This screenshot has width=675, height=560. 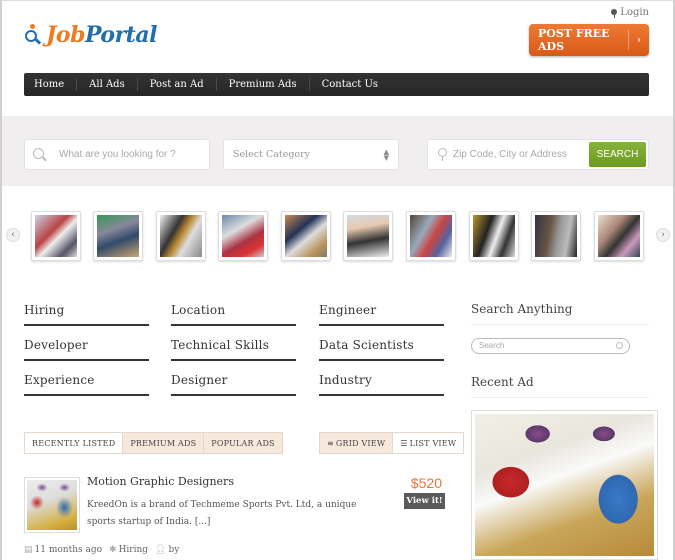 What do you see at coordinates (63, 550) in the screenshot?
I see `listing-time: ▤ 11 months ago` at bounding box center [63, 550].